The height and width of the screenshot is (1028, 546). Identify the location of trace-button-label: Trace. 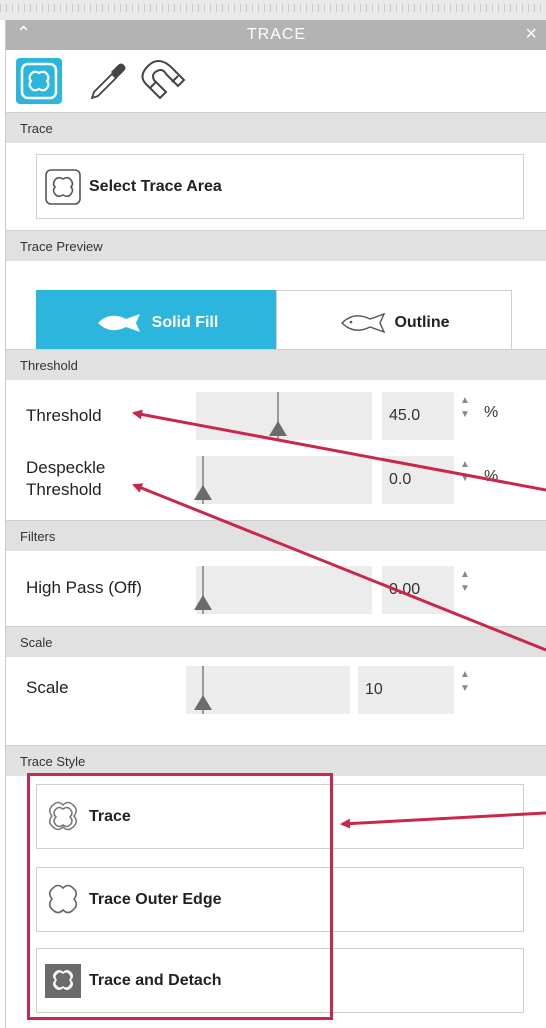
(110, 816).